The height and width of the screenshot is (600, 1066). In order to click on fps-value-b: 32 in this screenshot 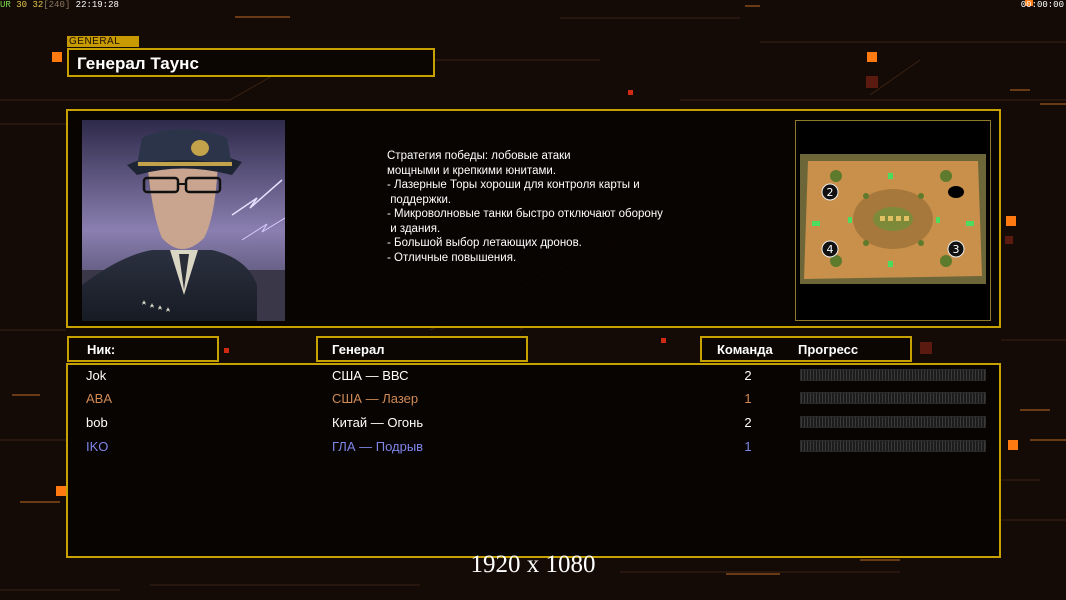, I will do `click(38, 5)`.